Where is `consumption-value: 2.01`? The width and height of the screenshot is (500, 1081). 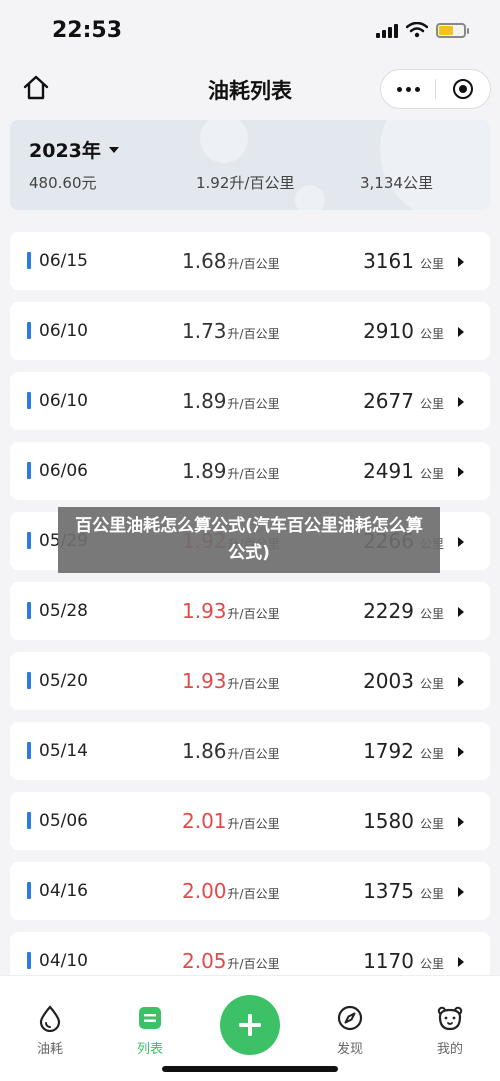 consumption-value: 2.01 is located at coordinates (204, 821).